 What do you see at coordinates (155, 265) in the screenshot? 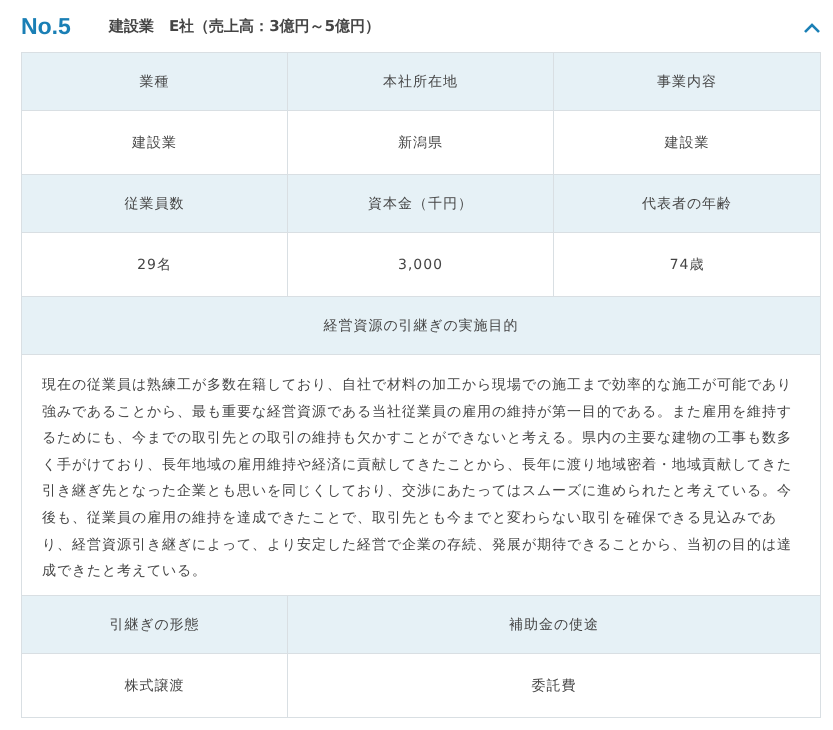
I see `table-cell: 29名` at bounding box center [155, 265].